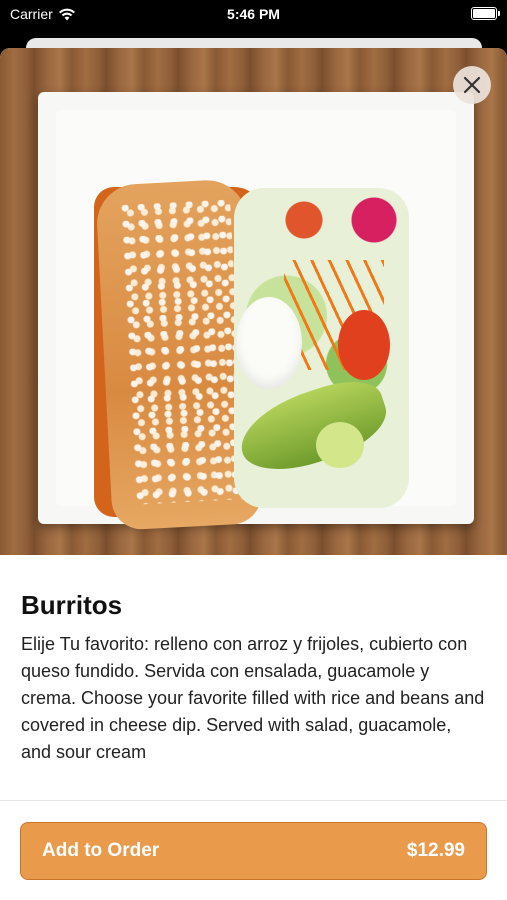  What do you see at coordinates (435, 850) in the screenshot?
I see `price-label: $12.99` at bounding box center [435, 850].